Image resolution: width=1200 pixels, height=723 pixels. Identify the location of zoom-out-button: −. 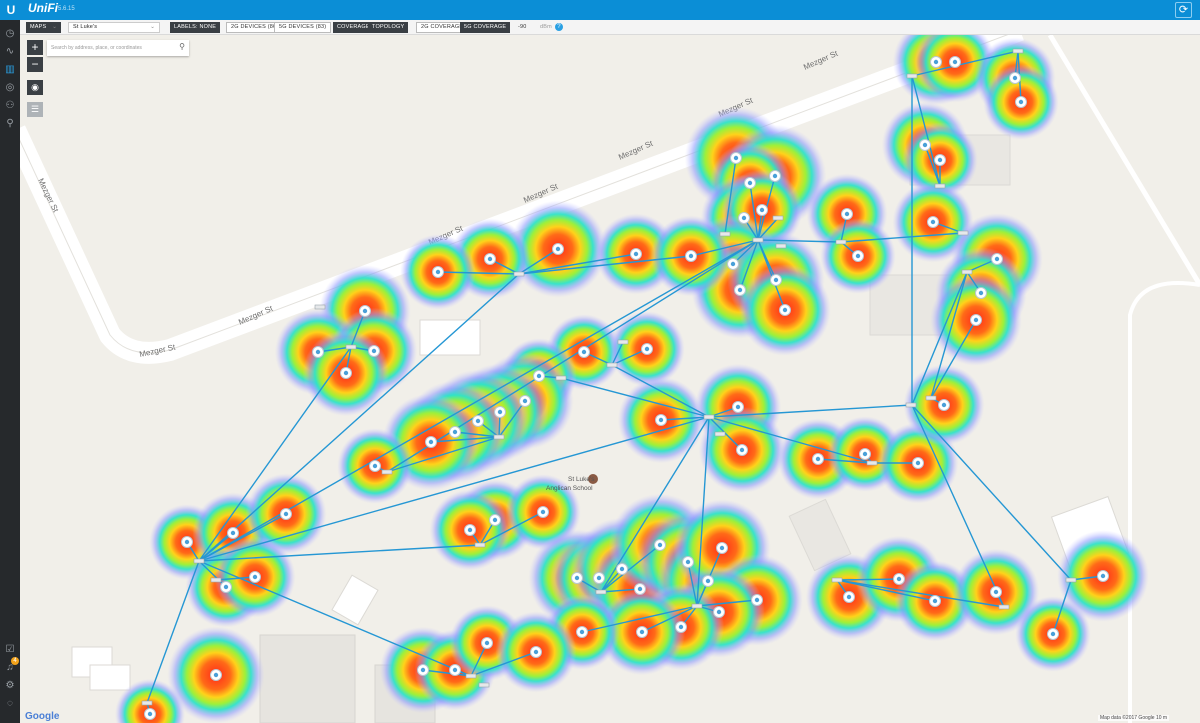
(35, 64).